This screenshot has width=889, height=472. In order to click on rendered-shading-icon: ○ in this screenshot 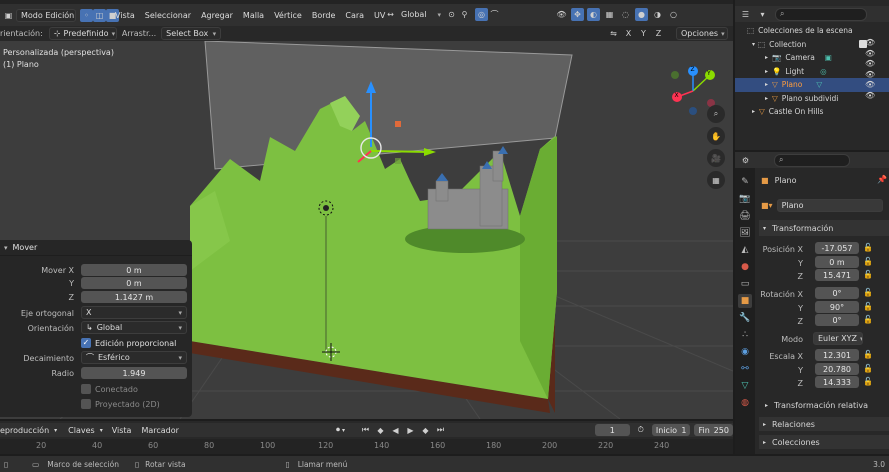, I will do `click(673, 14)`.